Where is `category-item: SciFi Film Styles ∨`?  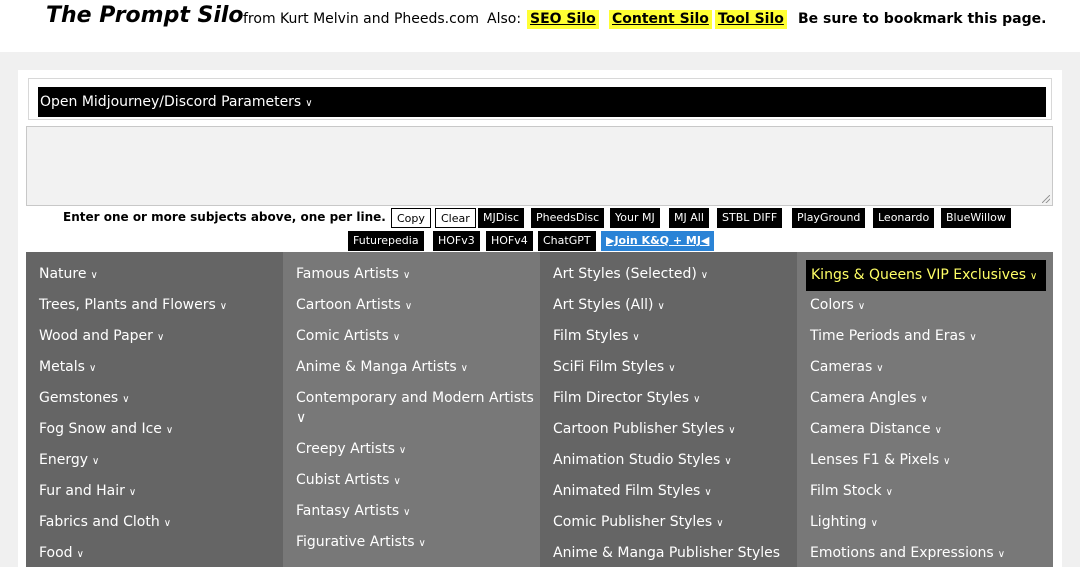
category-item: SciFi Film Styles ∨ is located at coordinates (614, 367).